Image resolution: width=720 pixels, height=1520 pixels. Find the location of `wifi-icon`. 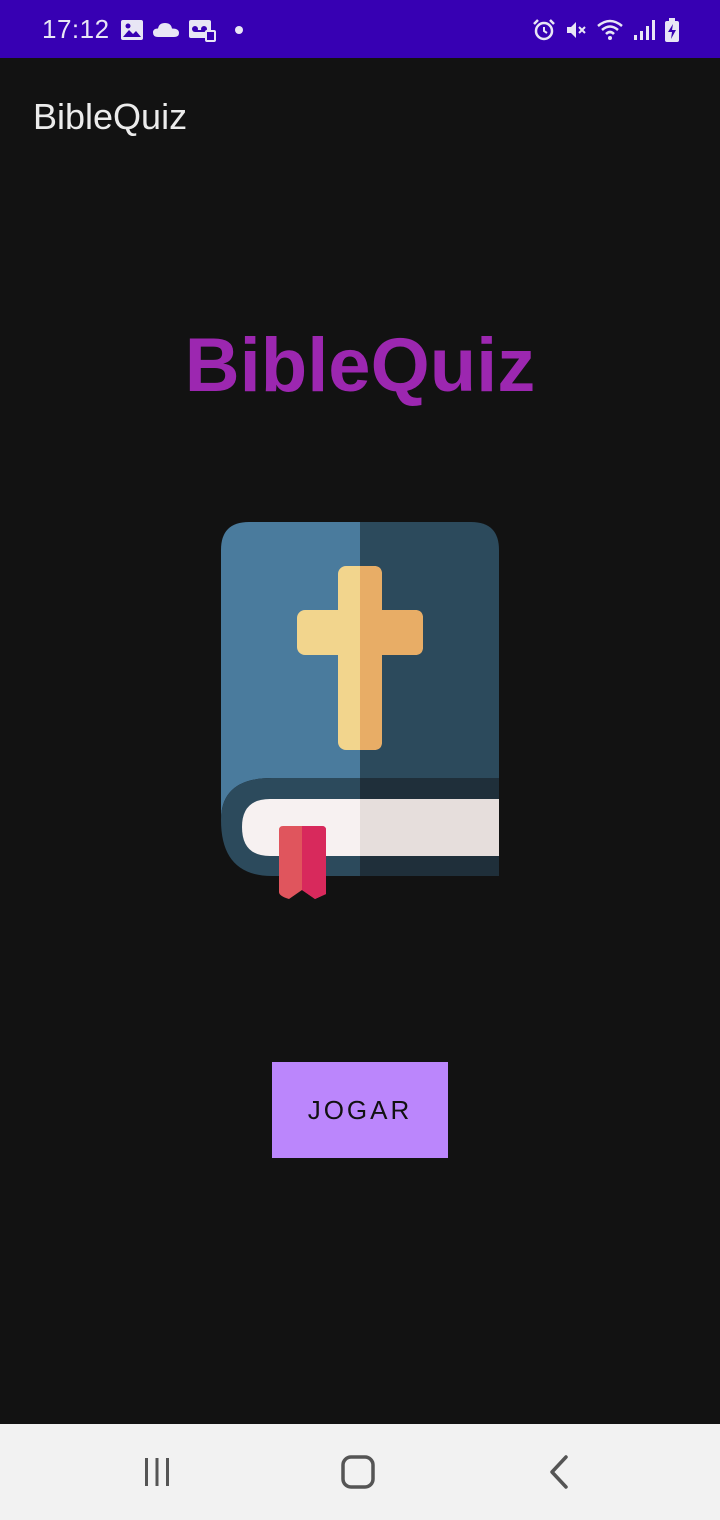

wifi-icon is located at coordinates (610, 29).